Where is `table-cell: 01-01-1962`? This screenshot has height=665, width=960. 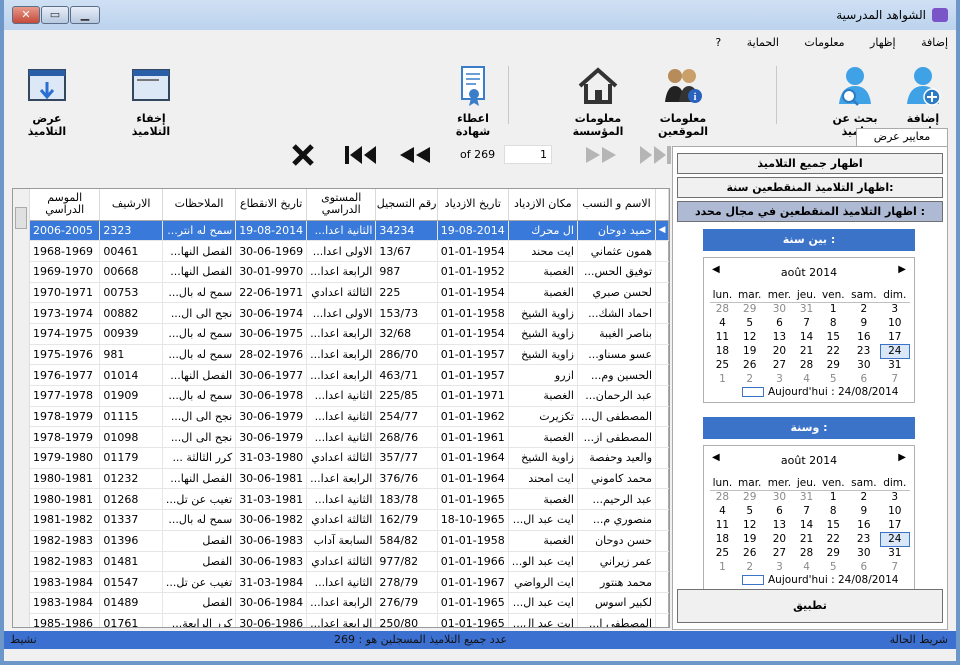
table-cell: 01-01-1962 is located at coordinates (473, 417).